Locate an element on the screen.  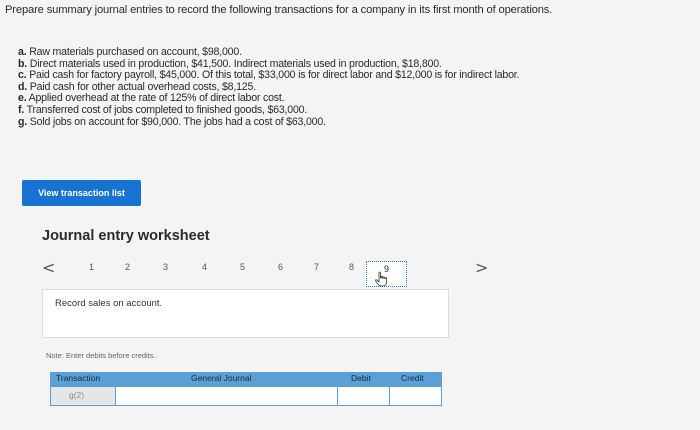
page-tab-3: 3 is located at coordinates (165, 267).